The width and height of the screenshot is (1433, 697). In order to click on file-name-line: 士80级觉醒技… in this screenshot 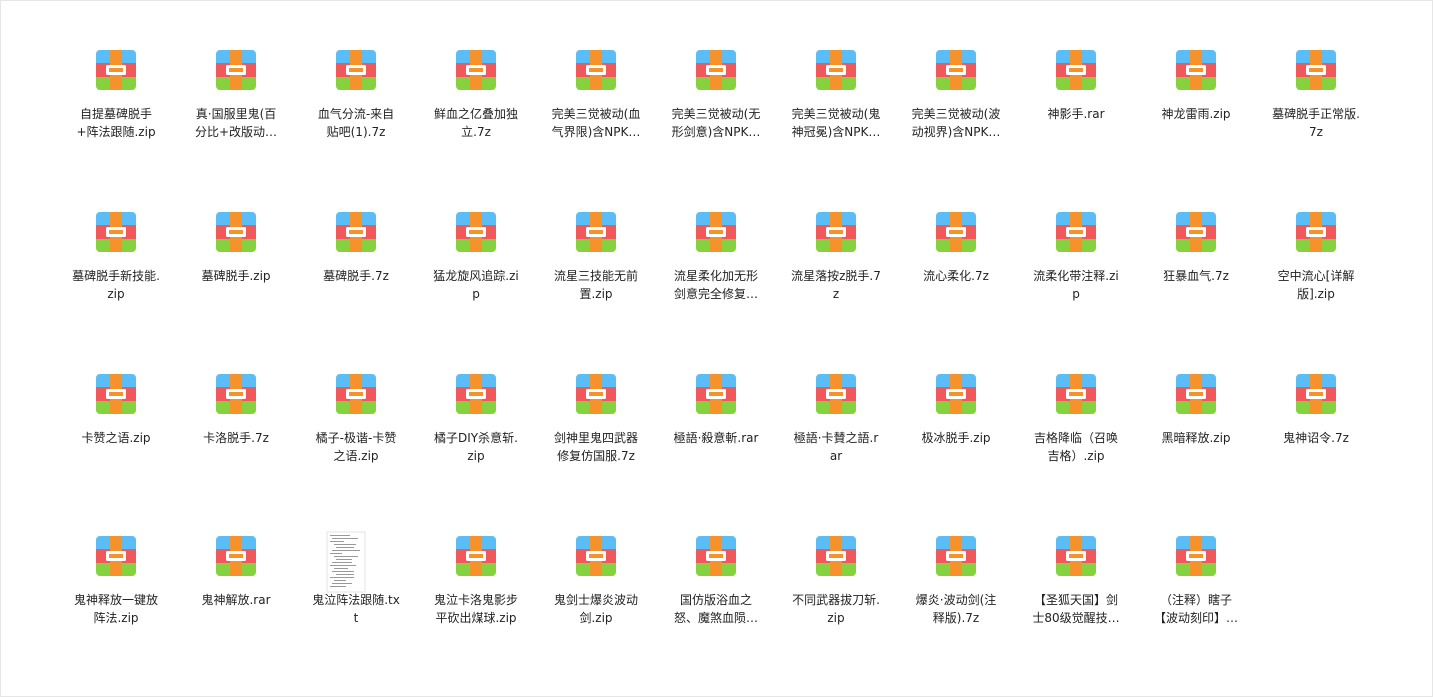, I will do `click(1076, 618)`.